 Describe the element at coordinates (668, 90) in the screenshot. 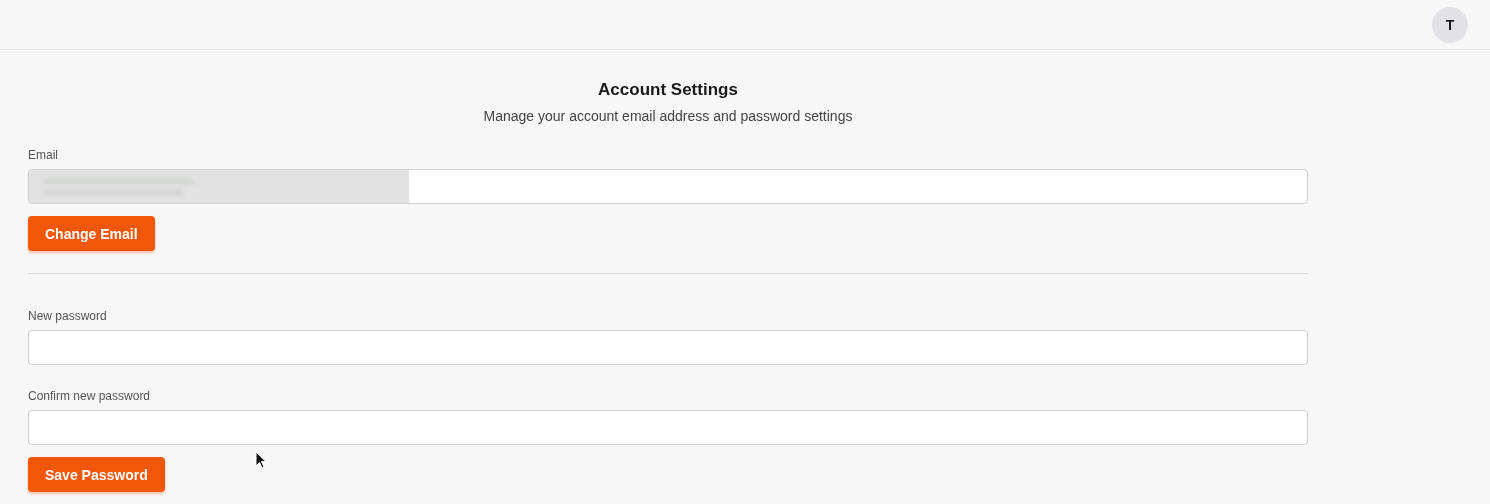

I see `page-title: Account Settings` at that location.